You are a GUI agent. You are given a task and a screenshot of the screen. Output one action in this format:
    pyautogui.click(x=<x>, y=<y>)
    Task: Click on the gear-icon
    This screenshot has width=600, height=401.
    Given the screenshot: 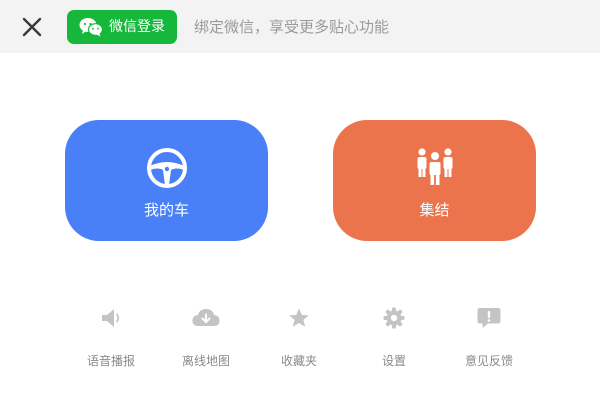 What is the action you would take?
    pyautogui.click(x=394, y=318)
    